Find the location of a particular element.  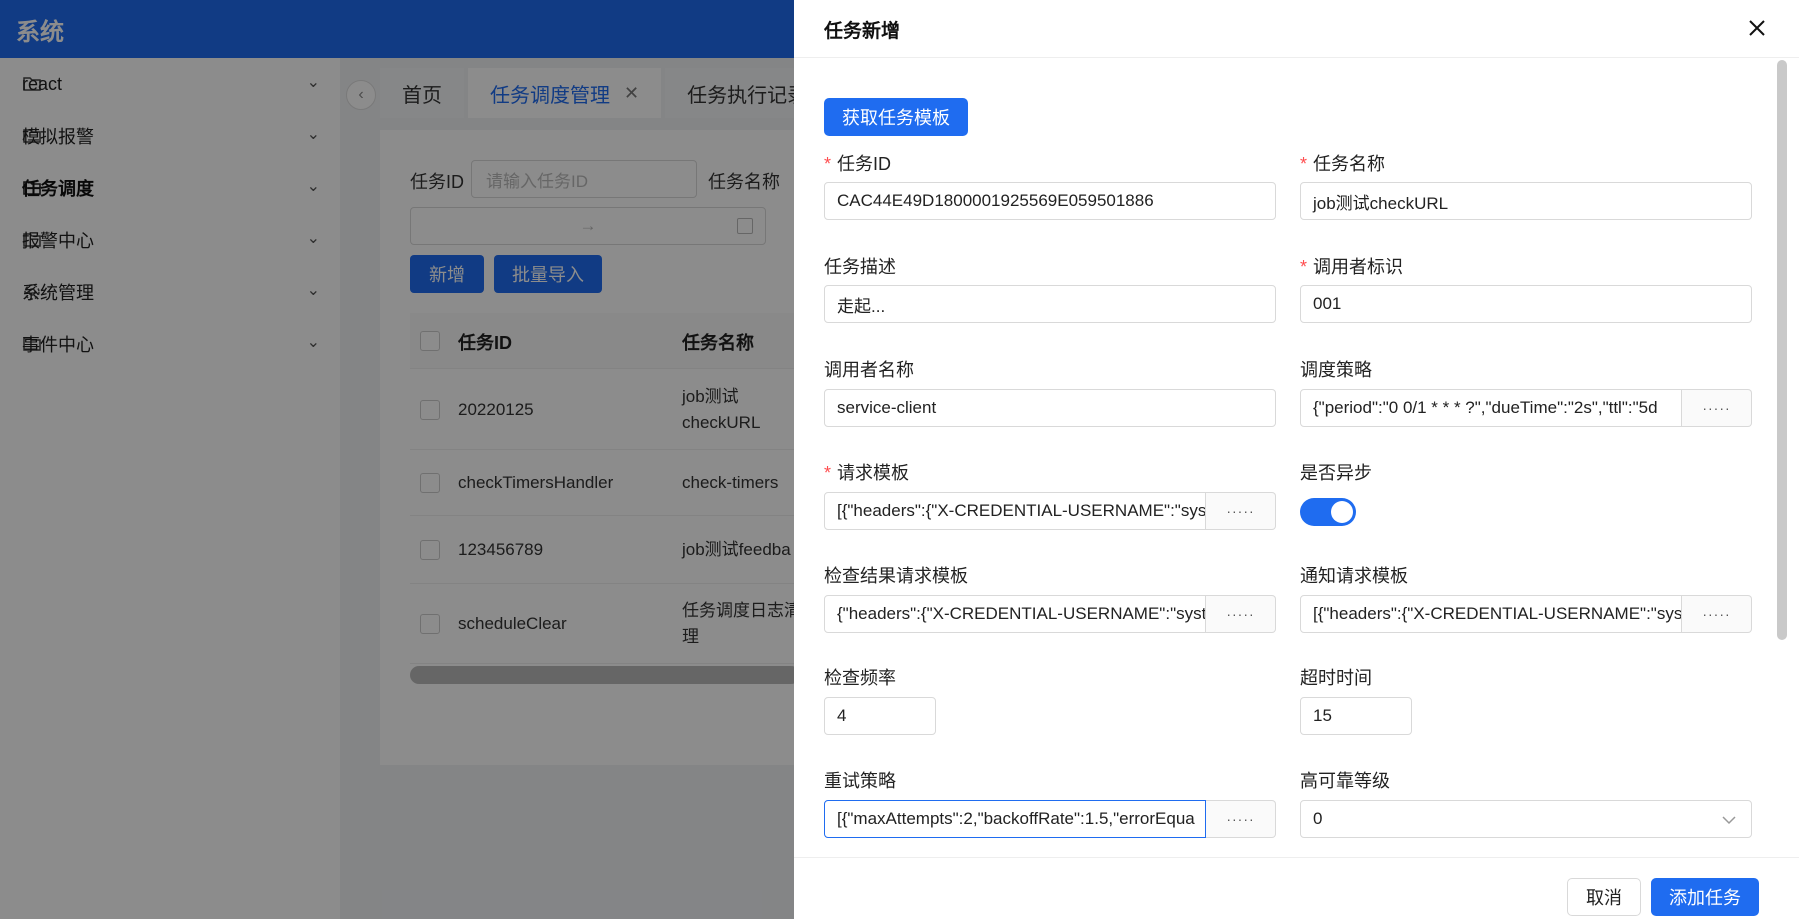

retry-policy-more-button: ····· is located at coordinates (1241, 819).